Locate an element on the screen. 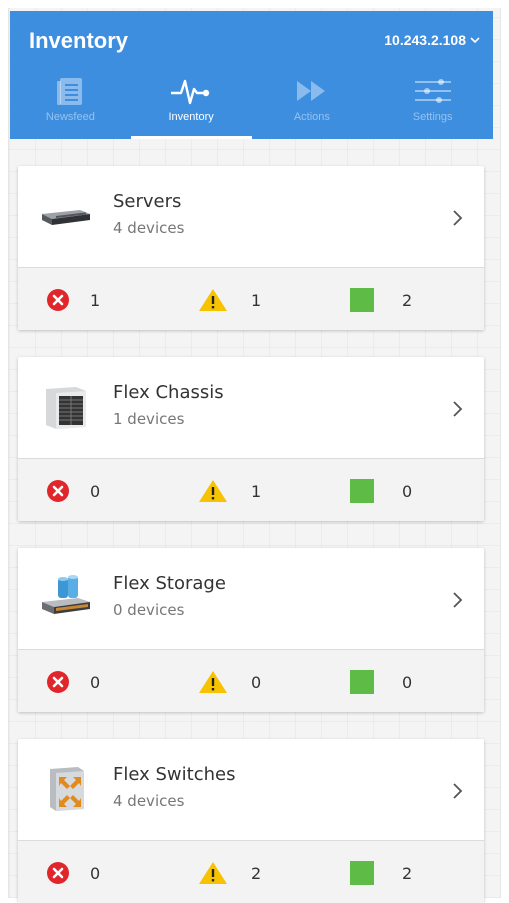 The width and height of the screenshot is (509, 903). card-title: Flex Chassis is located at coordinates (168, 392).